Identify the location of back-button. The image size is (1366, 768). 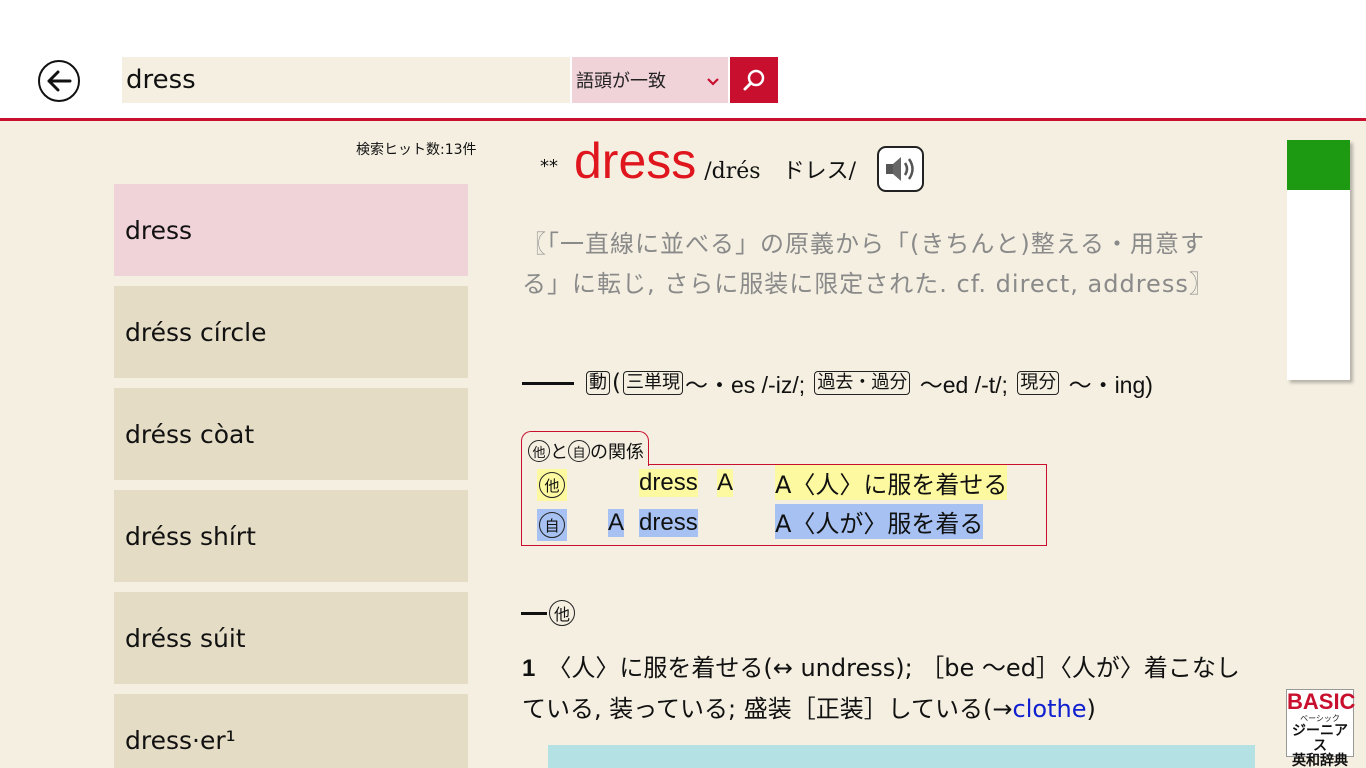
(59, 81).